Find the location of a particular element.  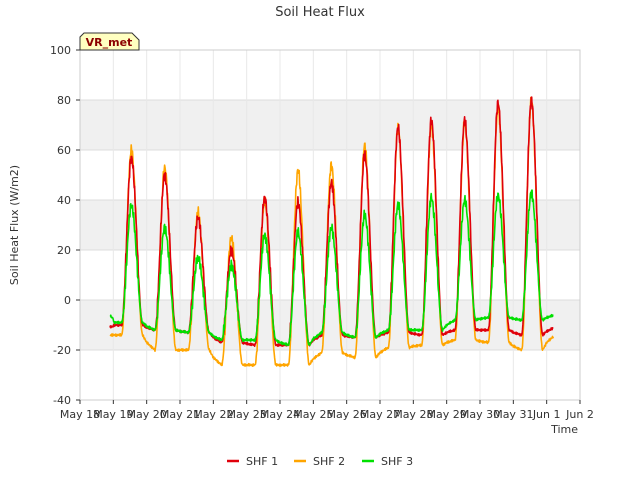

y-tick-label: 100 is located at coordinates (60, 50).